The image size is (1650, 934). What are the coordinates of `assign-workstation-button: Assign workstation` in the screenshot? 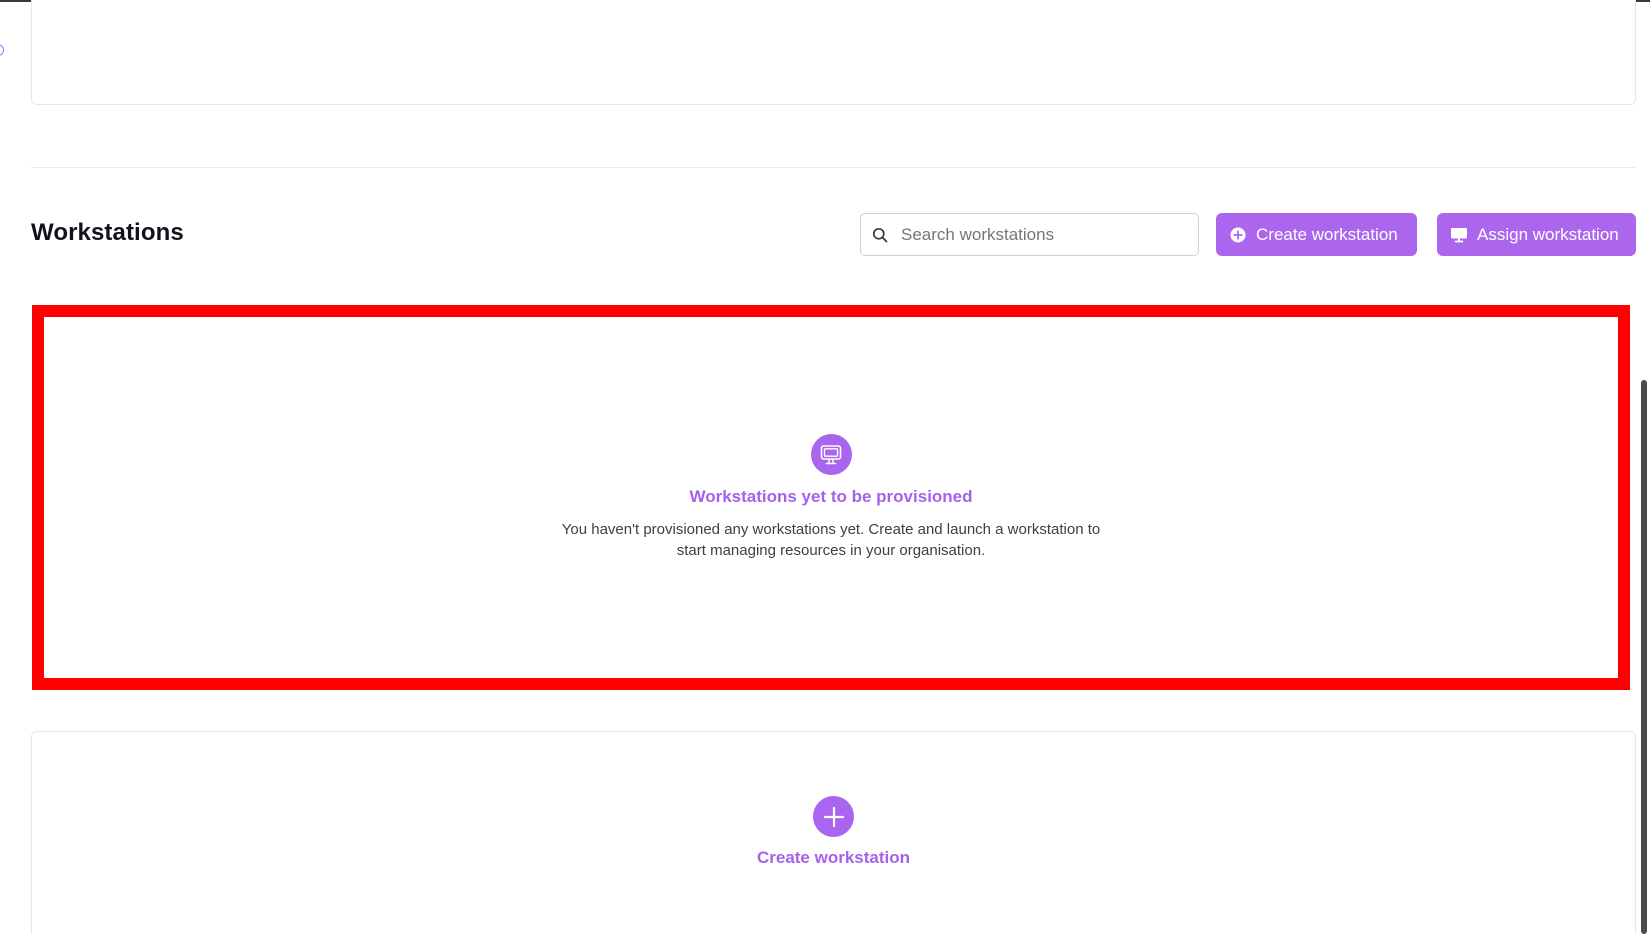 It's located at (1536, 234).